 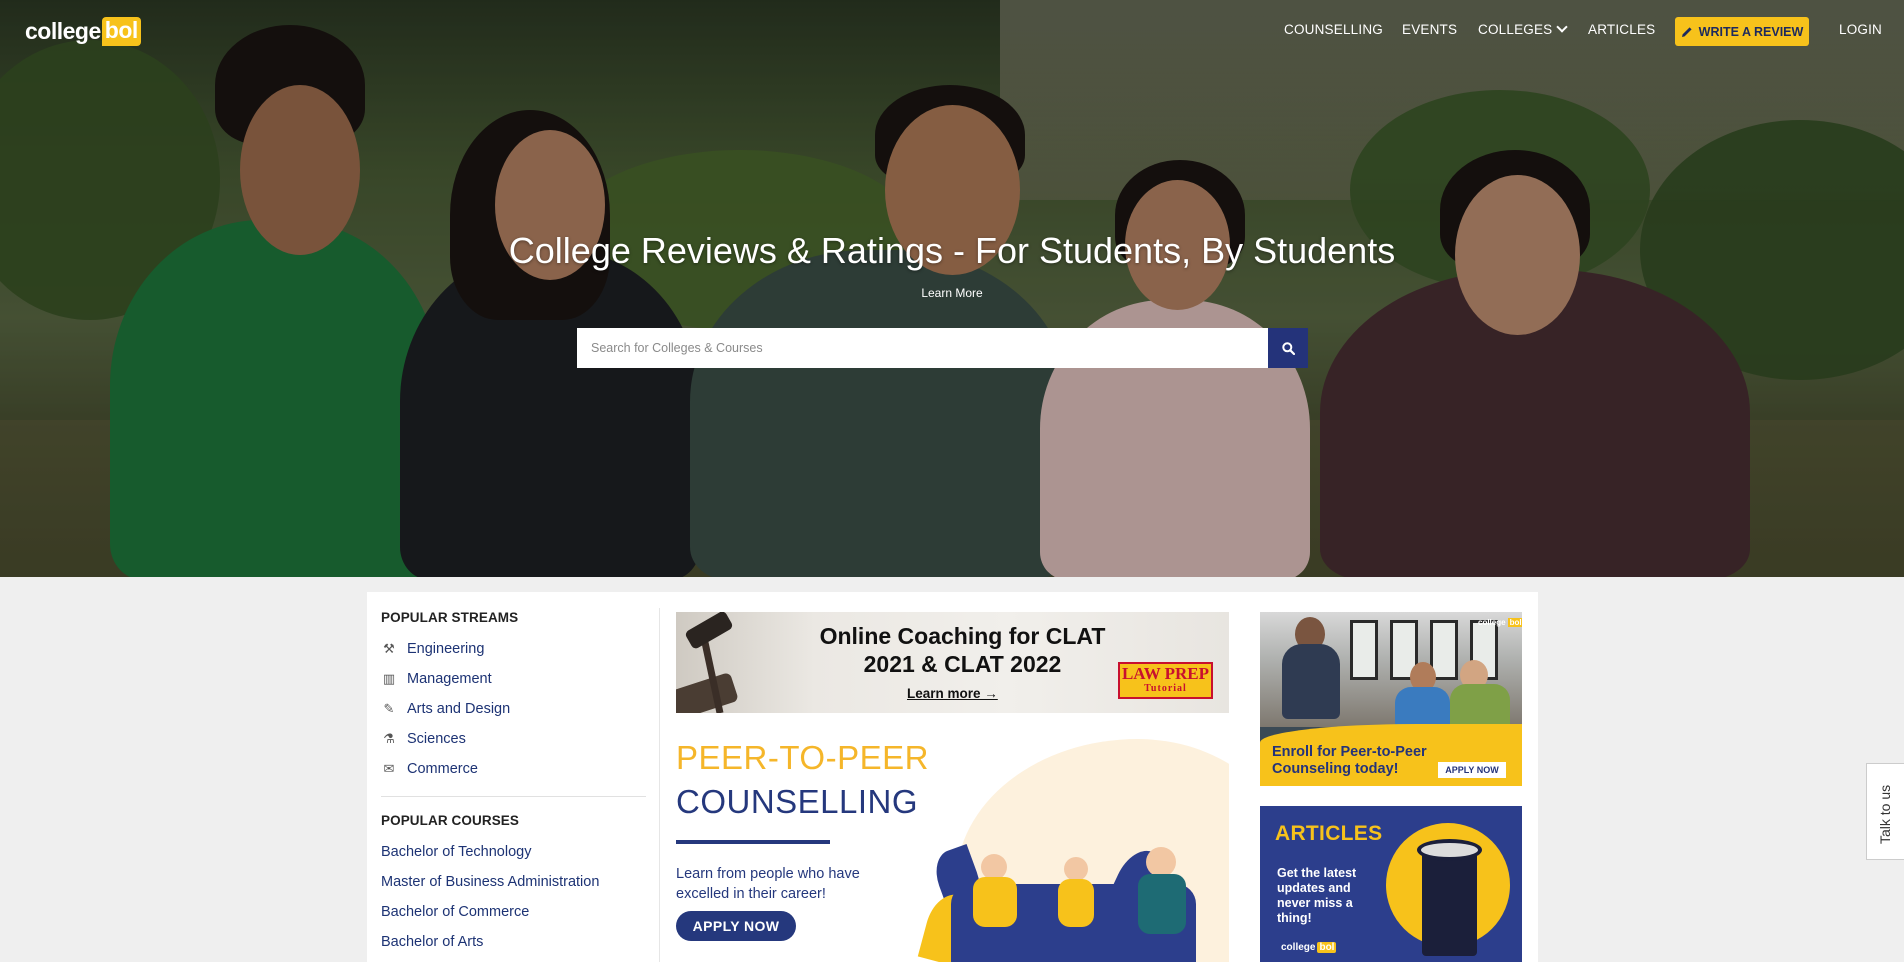 What do you see at coordinates (1860, 29) in the screenshot?
I see `login-link: LOGIN` at bounding box center [1860, 29].